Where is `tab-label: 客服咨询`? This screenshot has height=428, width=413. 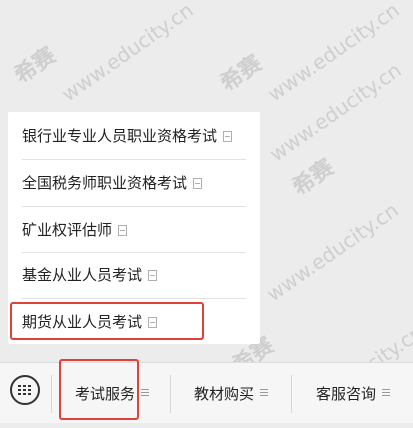
tab-label: 客服咨询 is located at coordinates (345, 394).